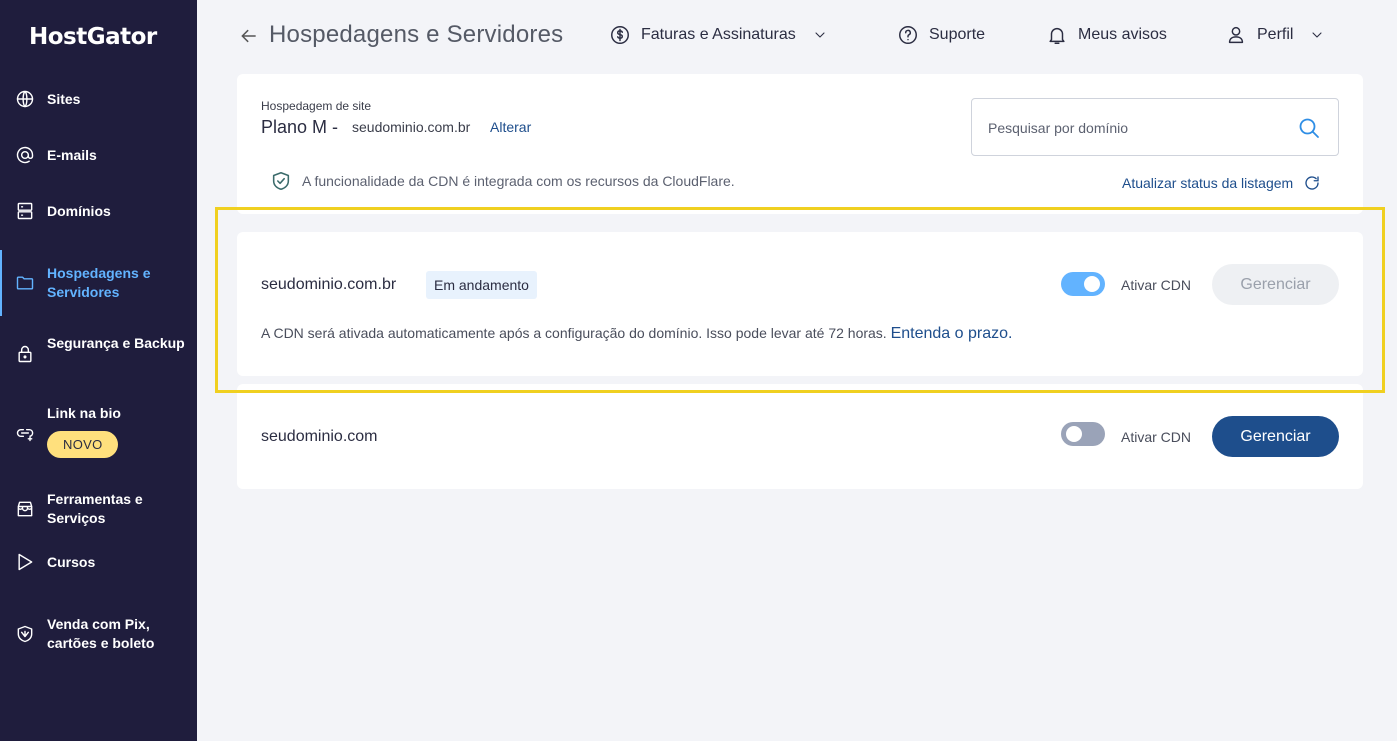 Image resolution: width=1397 pixels, height=741 pixels. Describe the element at coordinates (281, 181) in the screenshot. I see `shield-check-icon` at that location.